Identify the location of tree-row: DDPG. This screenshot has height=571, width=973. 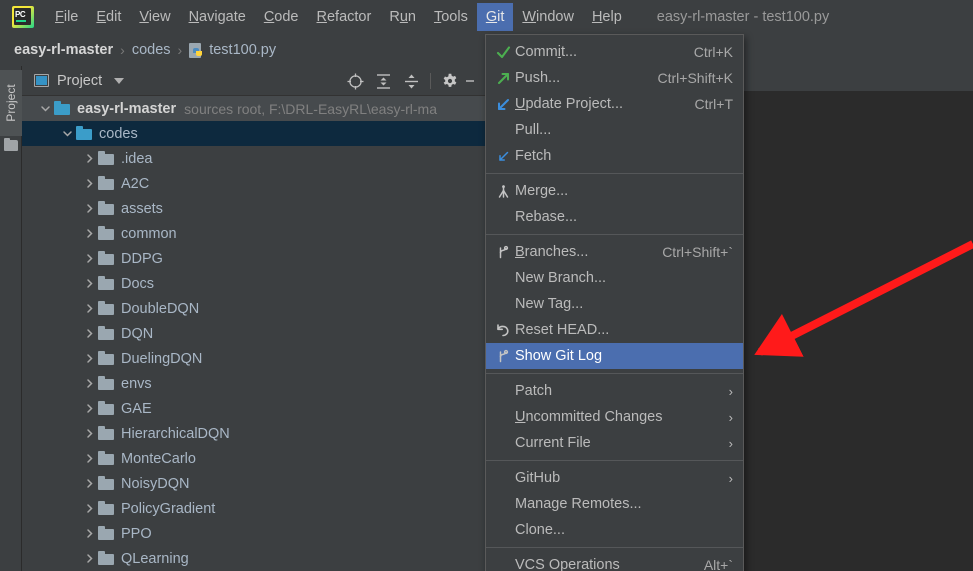
(254, 258).